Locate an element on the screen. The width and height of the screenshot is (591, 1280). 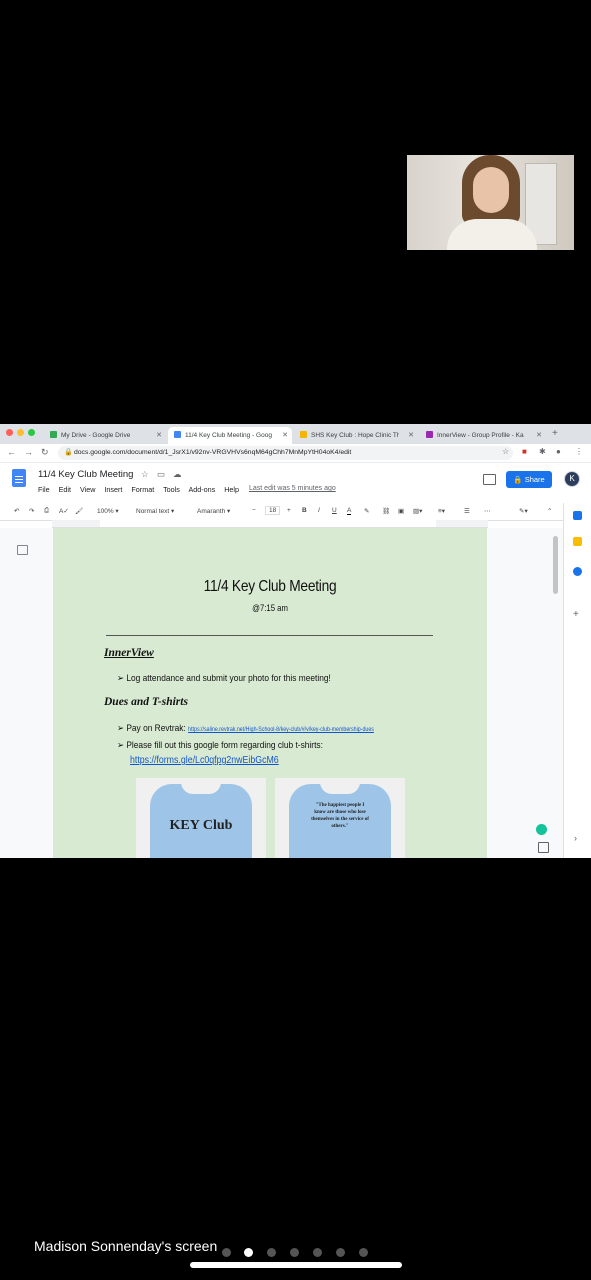
insert-image-icon: ▨▾ is located at coordinates (417, 511).